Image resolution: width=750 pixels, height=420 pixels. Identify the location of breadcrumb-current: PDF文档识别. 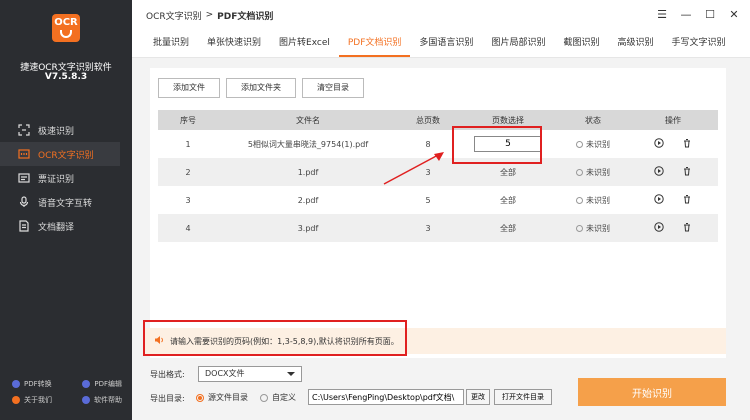
(245, 16).